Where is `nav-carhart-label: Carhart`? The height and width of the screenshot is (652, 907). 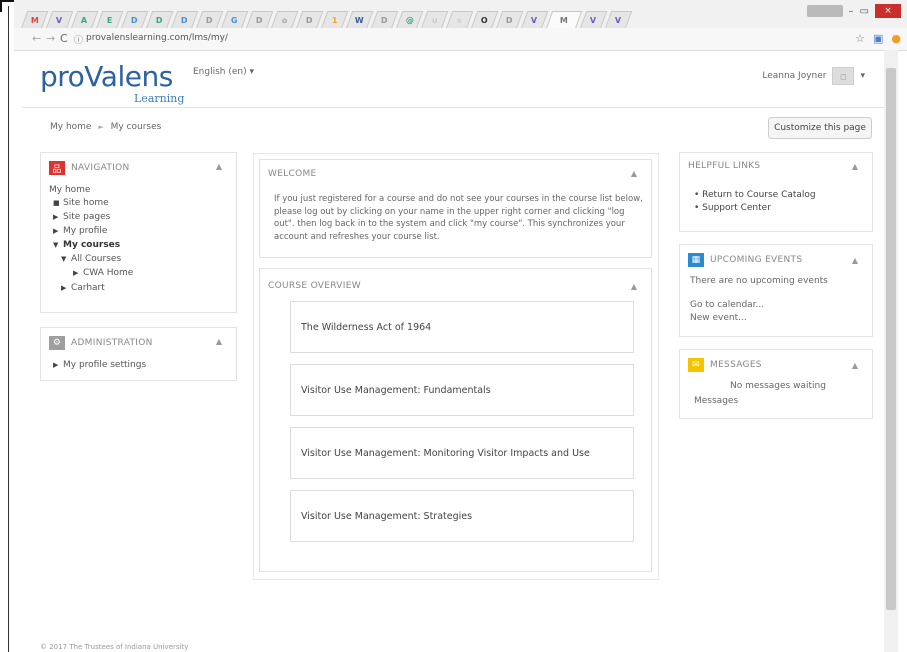 nav-carhart-label: Carhart is located at coordinates (88, 288).